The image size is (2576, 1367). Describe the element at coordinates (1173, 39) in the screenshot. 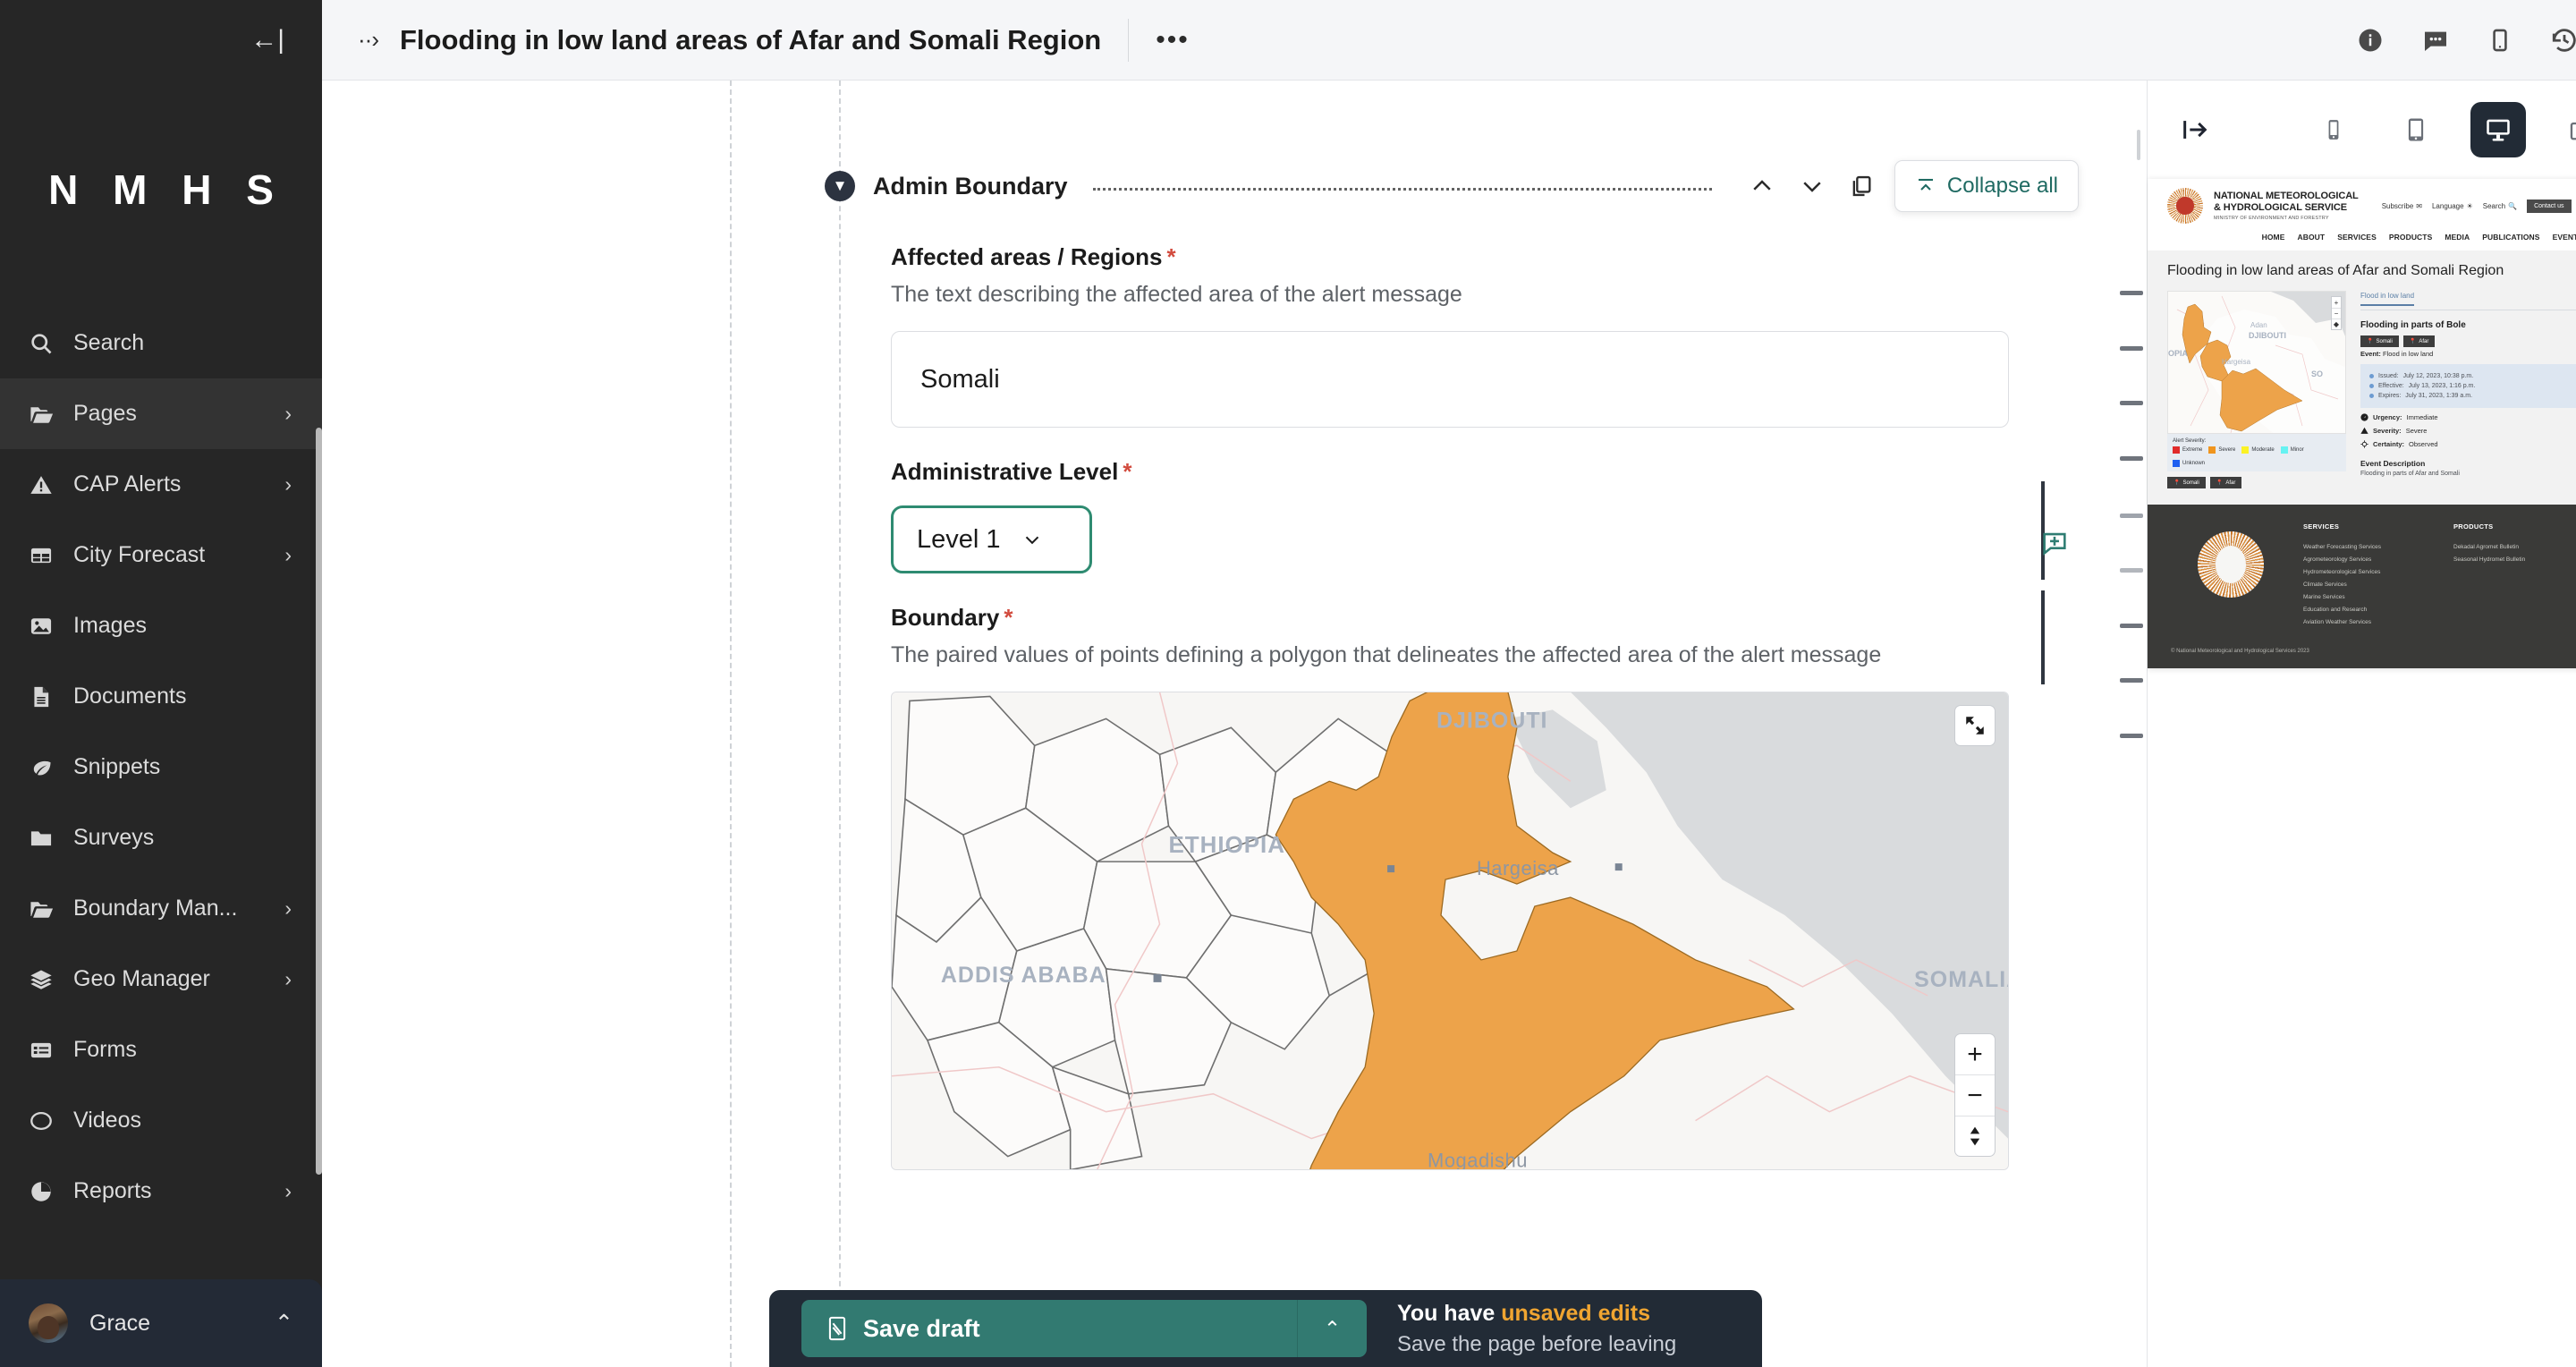

I see `page-more-menu-button: •••` at that location.